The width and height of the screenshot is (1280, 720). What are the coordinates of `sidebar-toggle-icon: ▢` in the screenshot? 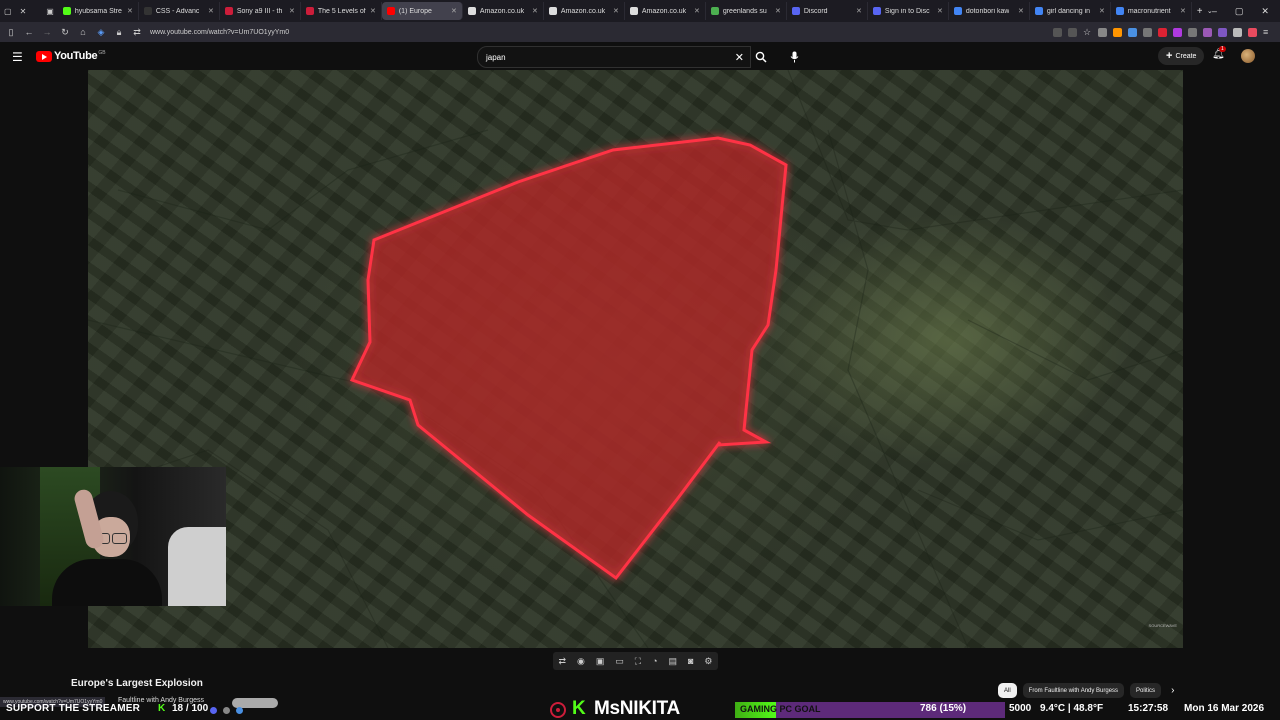 It's located at (8, 11).